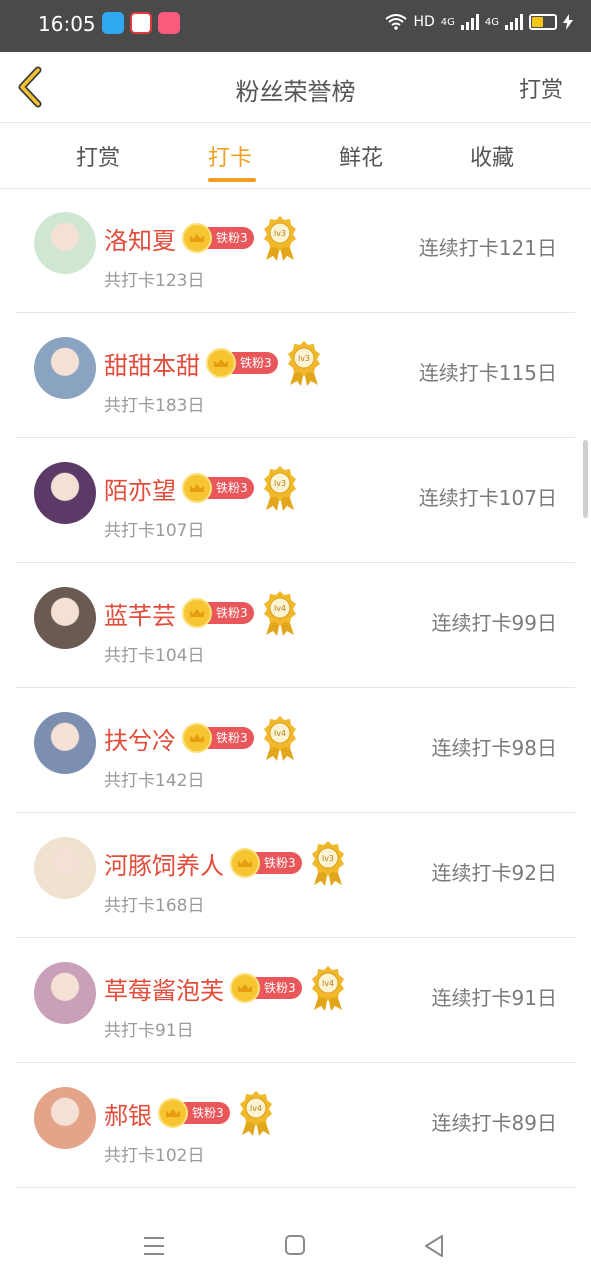 The width and height of the screenshot is (591, 1280). I want to click on bilibili-icon, so click(169, 23).